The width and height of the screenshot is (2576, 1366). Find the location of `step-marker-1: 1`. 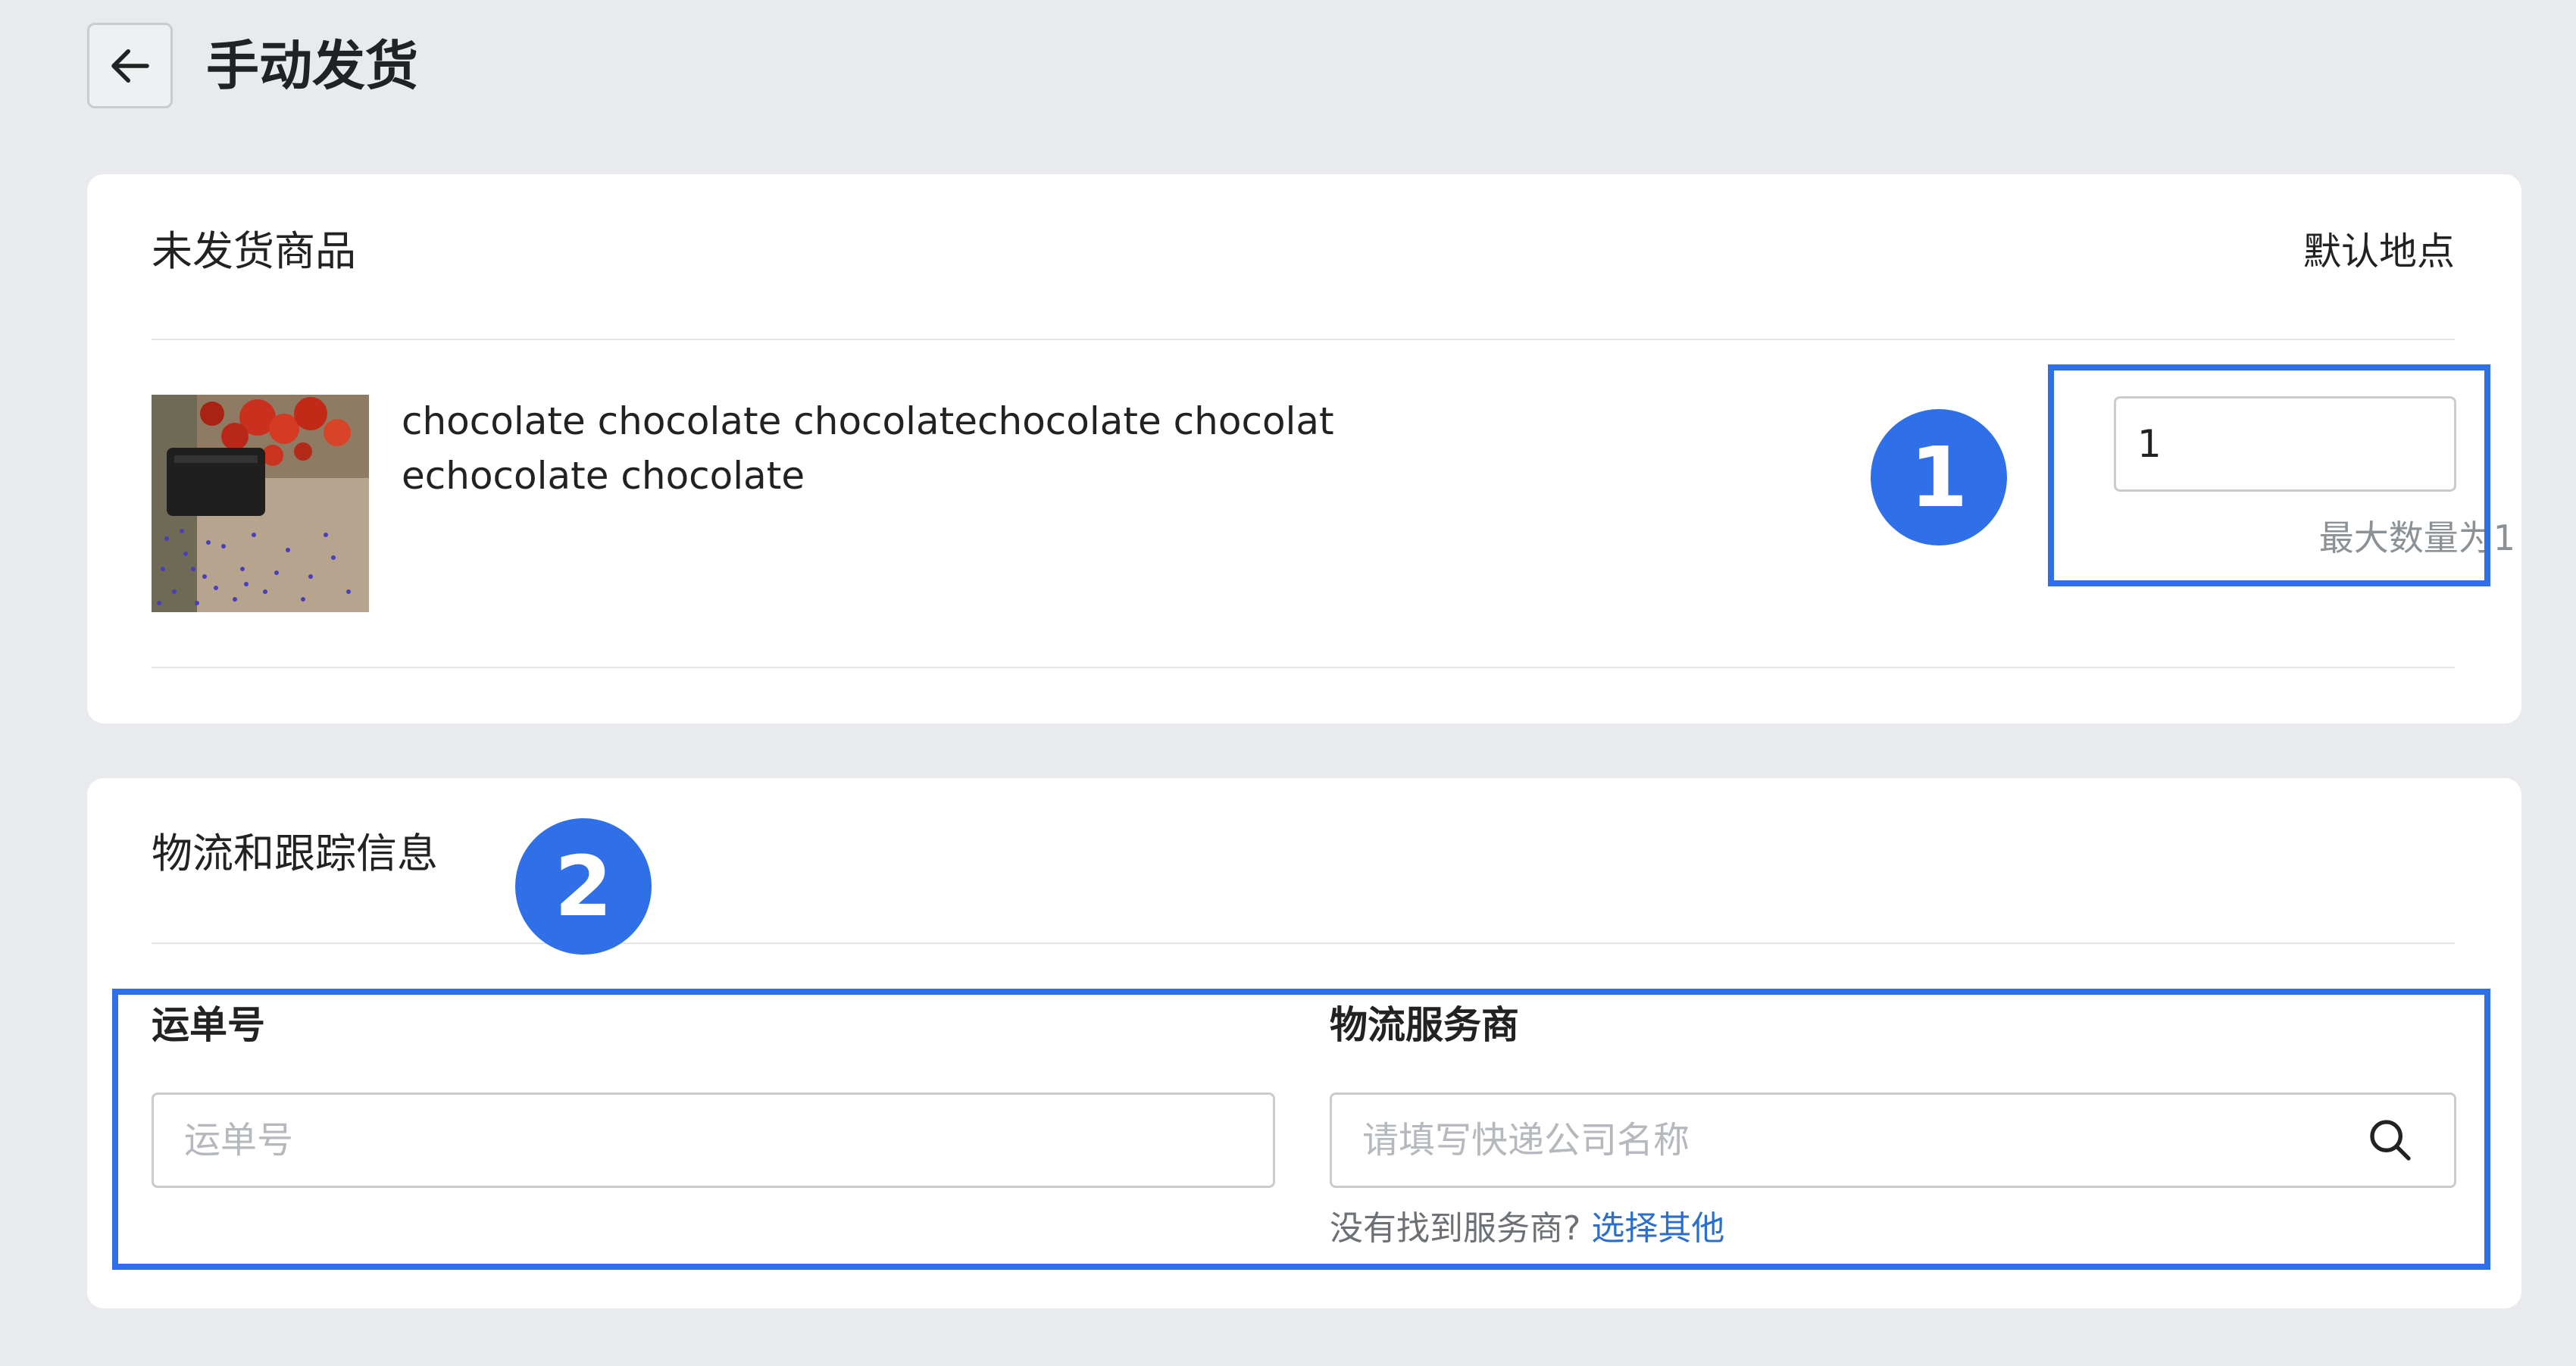

step-marker-1: 1 is located at coordinates (1939, 477).